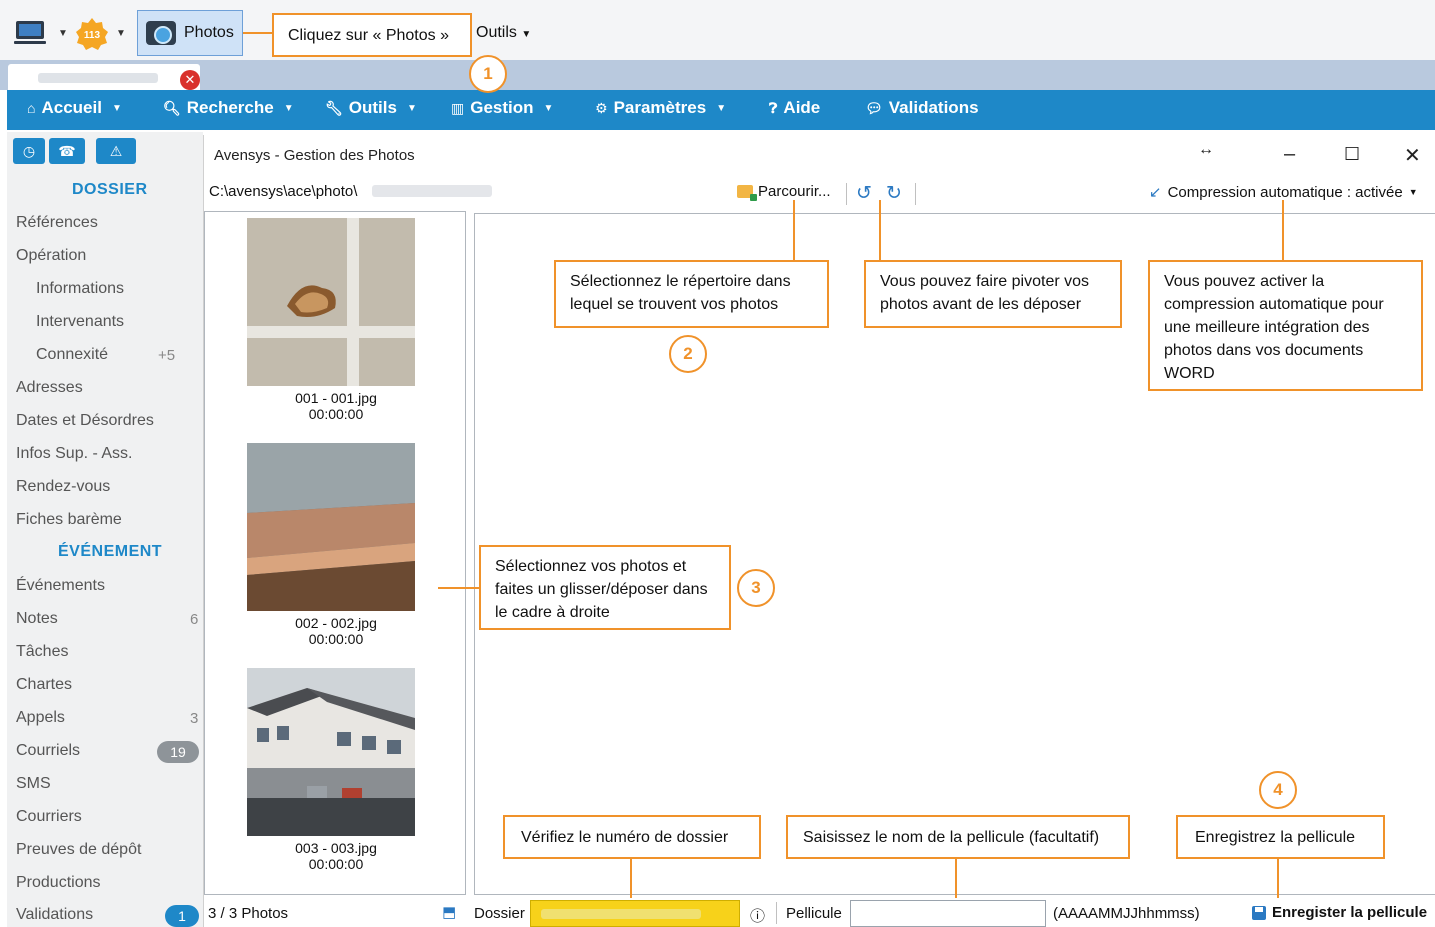 The width and height of the screenshot is (1435, 927). What do you see at coordinates (336, 398) in the screenshot?
I see `thumbnail-name: 001 - 001.jpg` at bounding box center [336, 398].